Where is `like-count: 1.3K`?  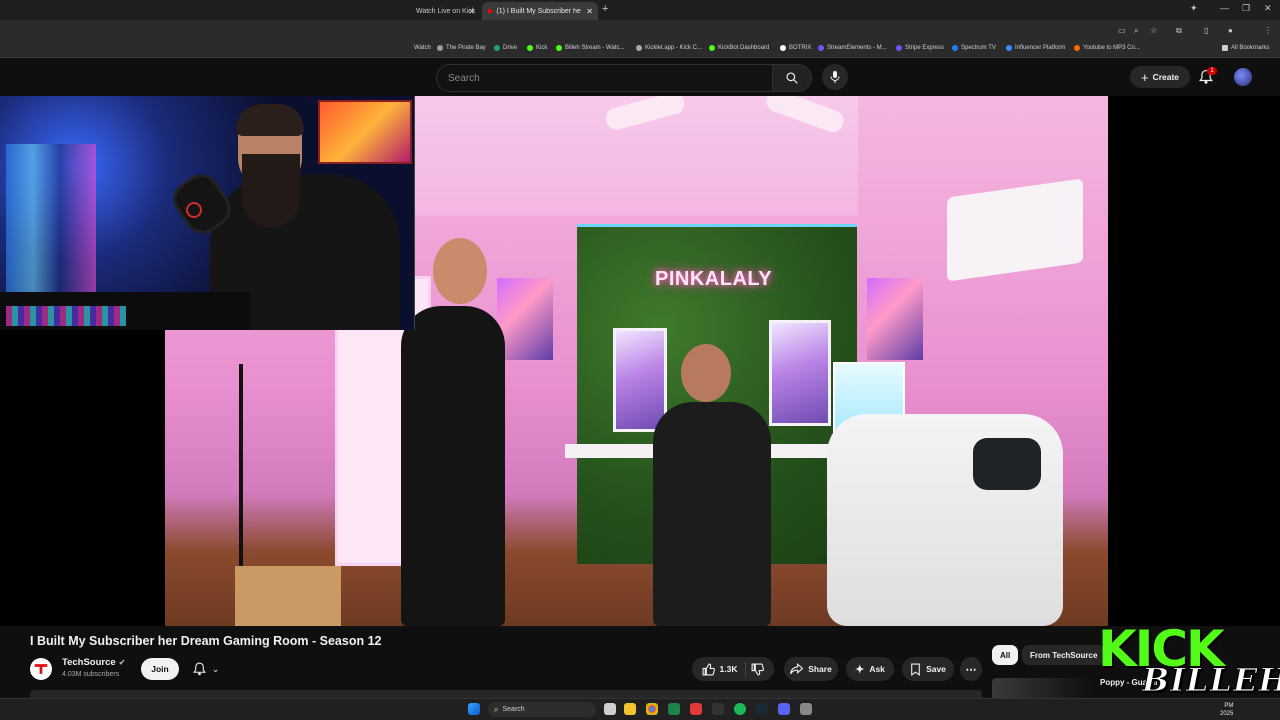 like-count: 1.3K is located at coordinates (728, 669).